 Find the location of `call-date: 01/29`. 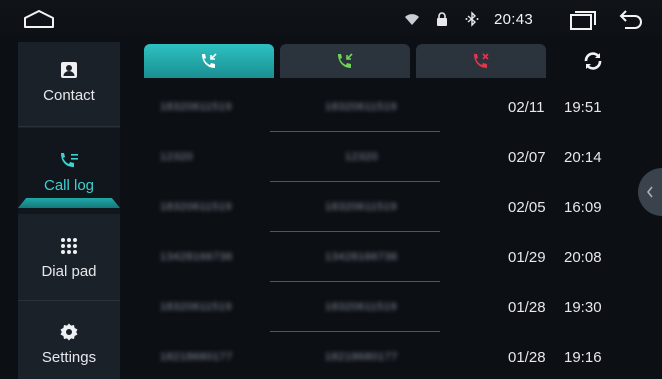

call-date: 01/29 is located at coordinates (527, 257).